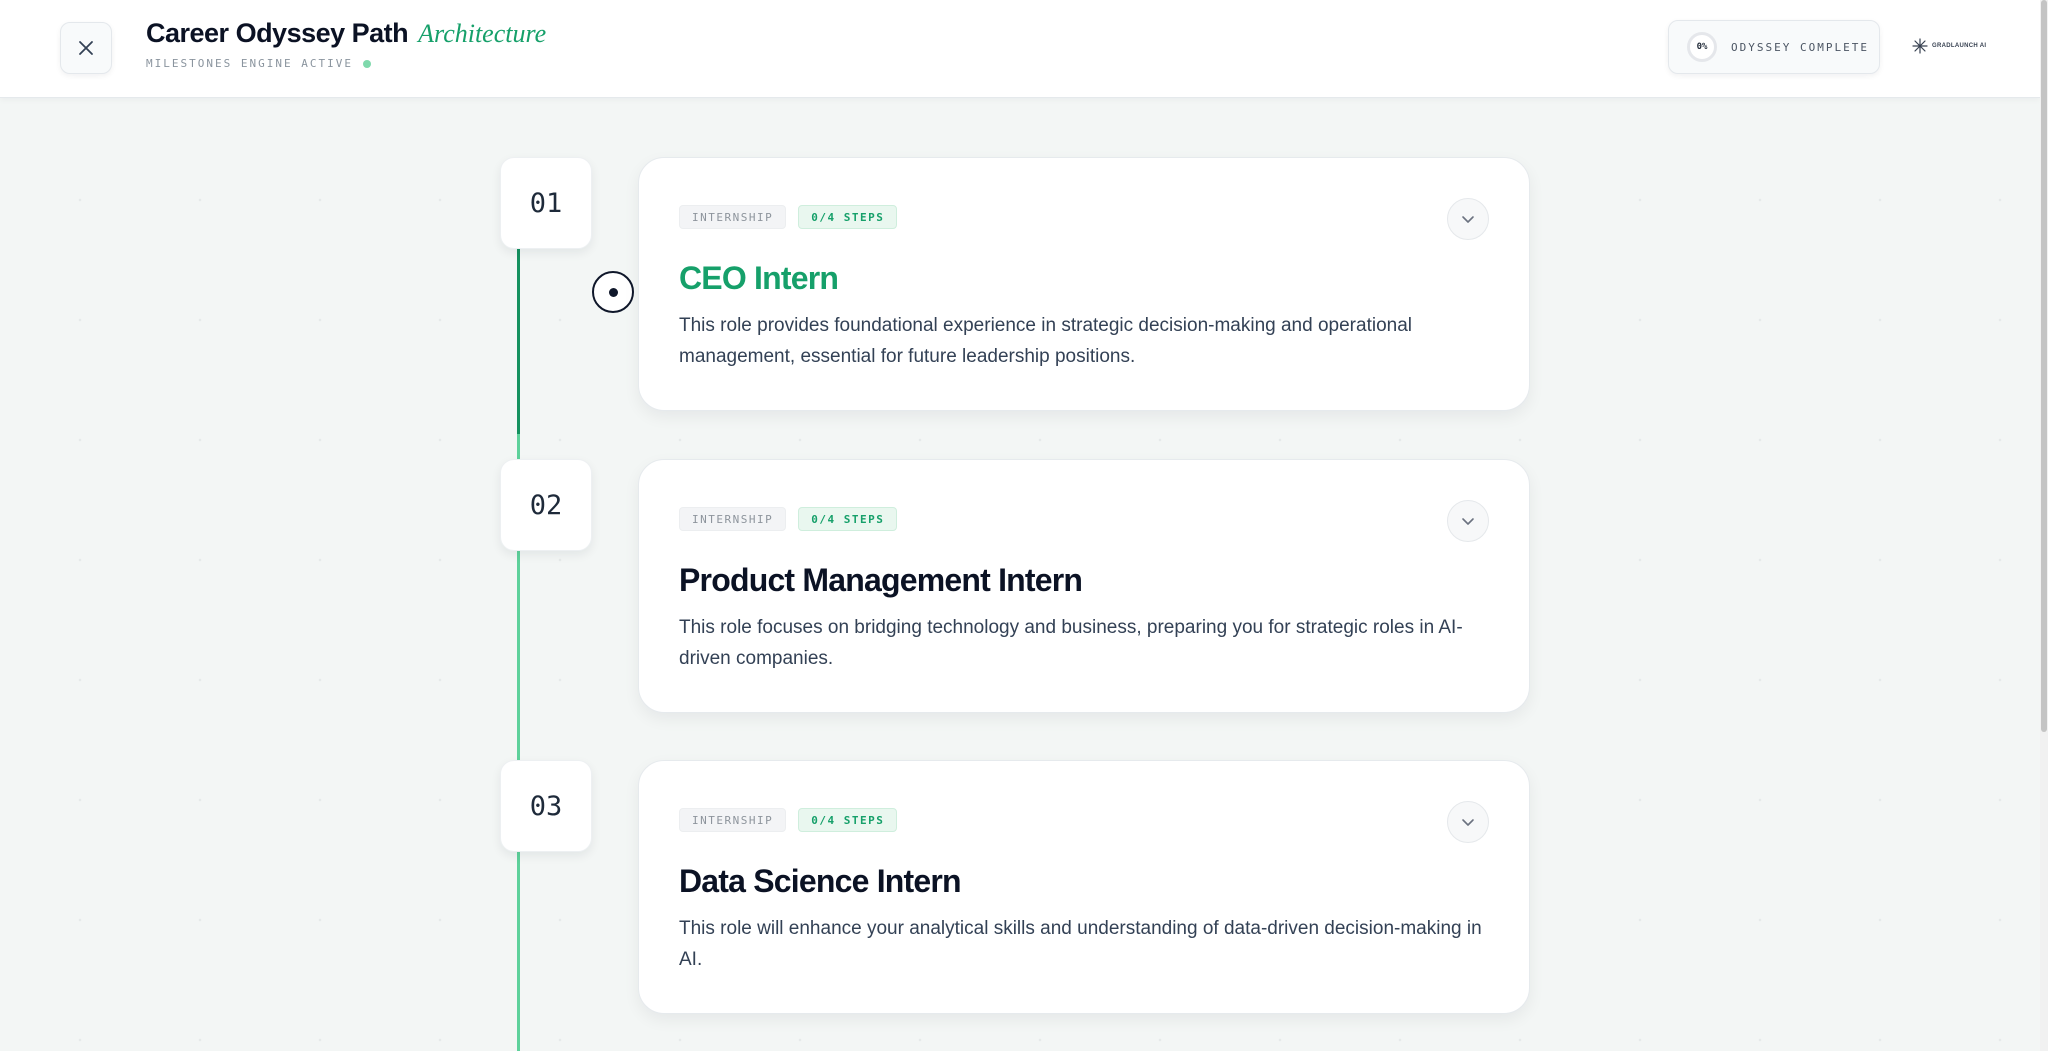  I want to click on close-button, so click(86, 48).